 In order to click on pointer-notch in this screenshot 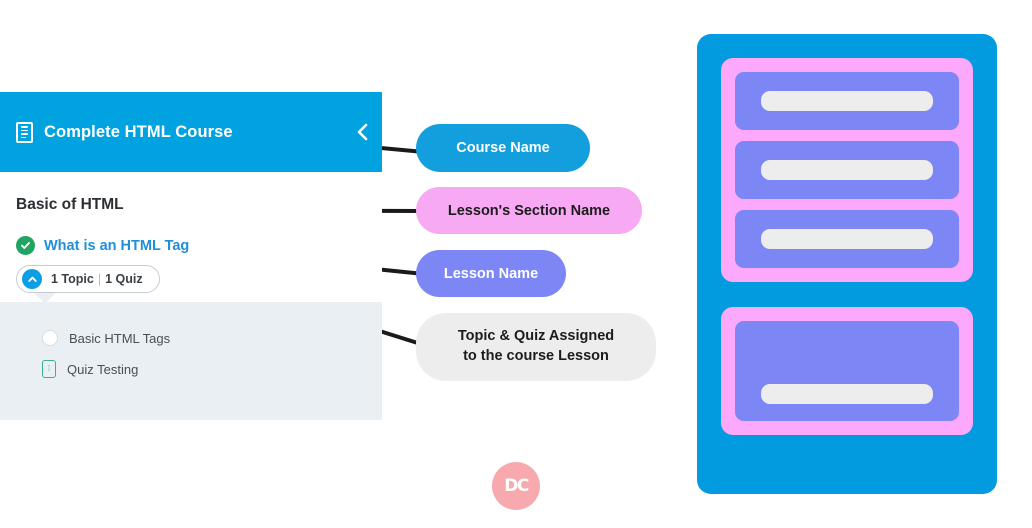, I will do `click(45, 298)`.